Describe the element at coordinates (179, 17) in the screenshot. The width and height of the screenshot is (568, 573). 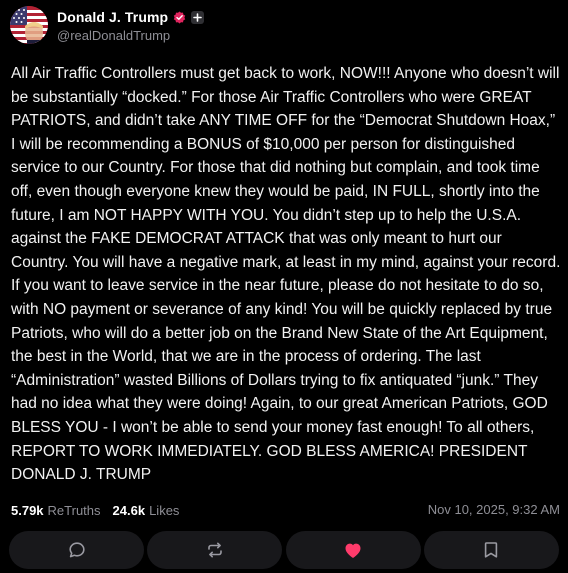
I see `verified-badge-icon` at that location.